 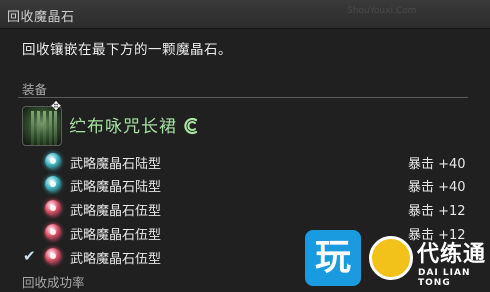 I want to click on logo-brand-text: 代练通, so click(x=452, y=254).